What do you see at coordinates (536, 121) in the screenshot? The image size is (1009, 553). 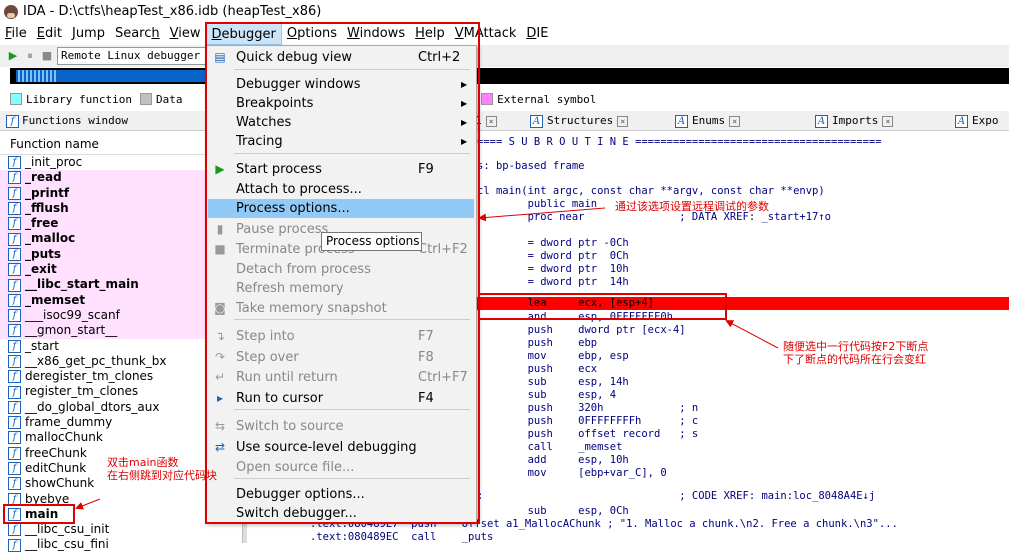 I see `tab-icon: A` at bounding box center [536, 121].